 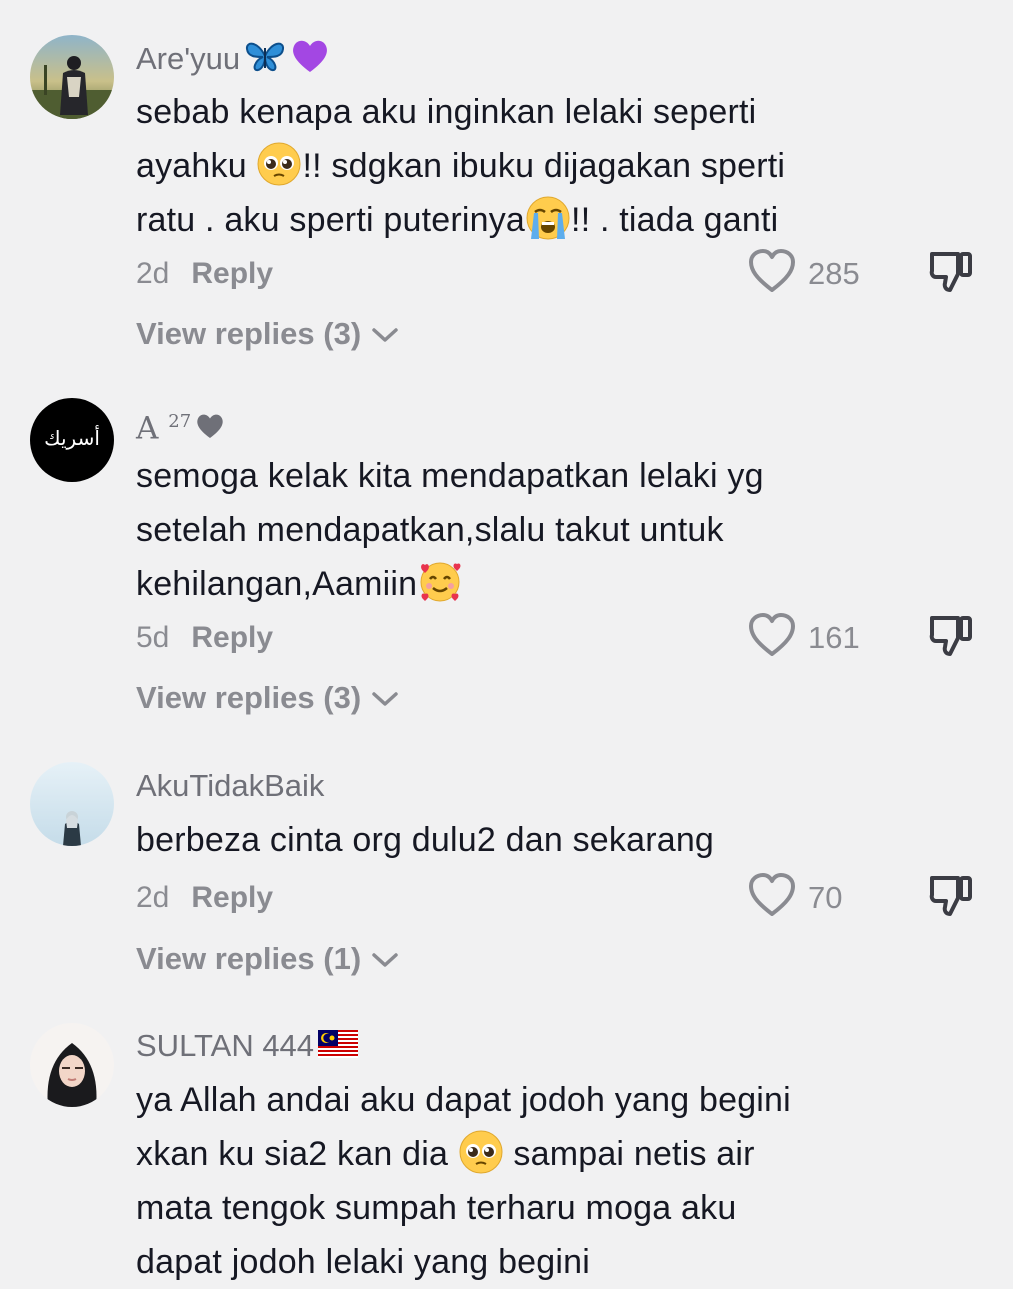 I want to click on comment-text-line: dapat jodoh lelaki yang begini, so click(x=363, y=1262).